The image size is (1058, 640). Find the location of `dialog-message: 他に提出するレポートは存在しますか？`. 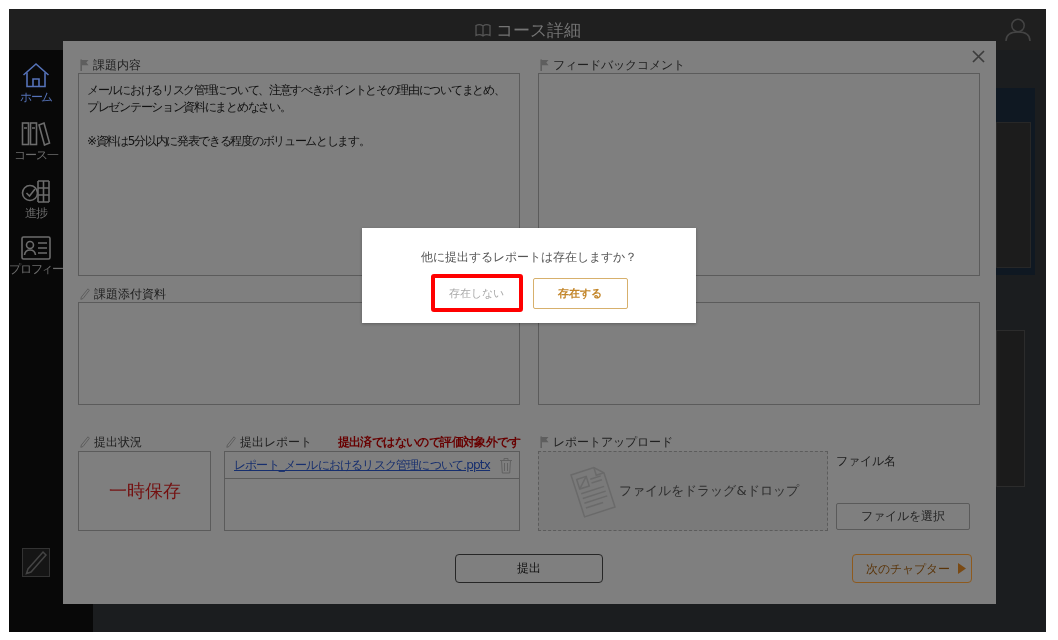

dialog-message: 他に提出するレポートは存在しますか？ is located at coordinates (529, 257).